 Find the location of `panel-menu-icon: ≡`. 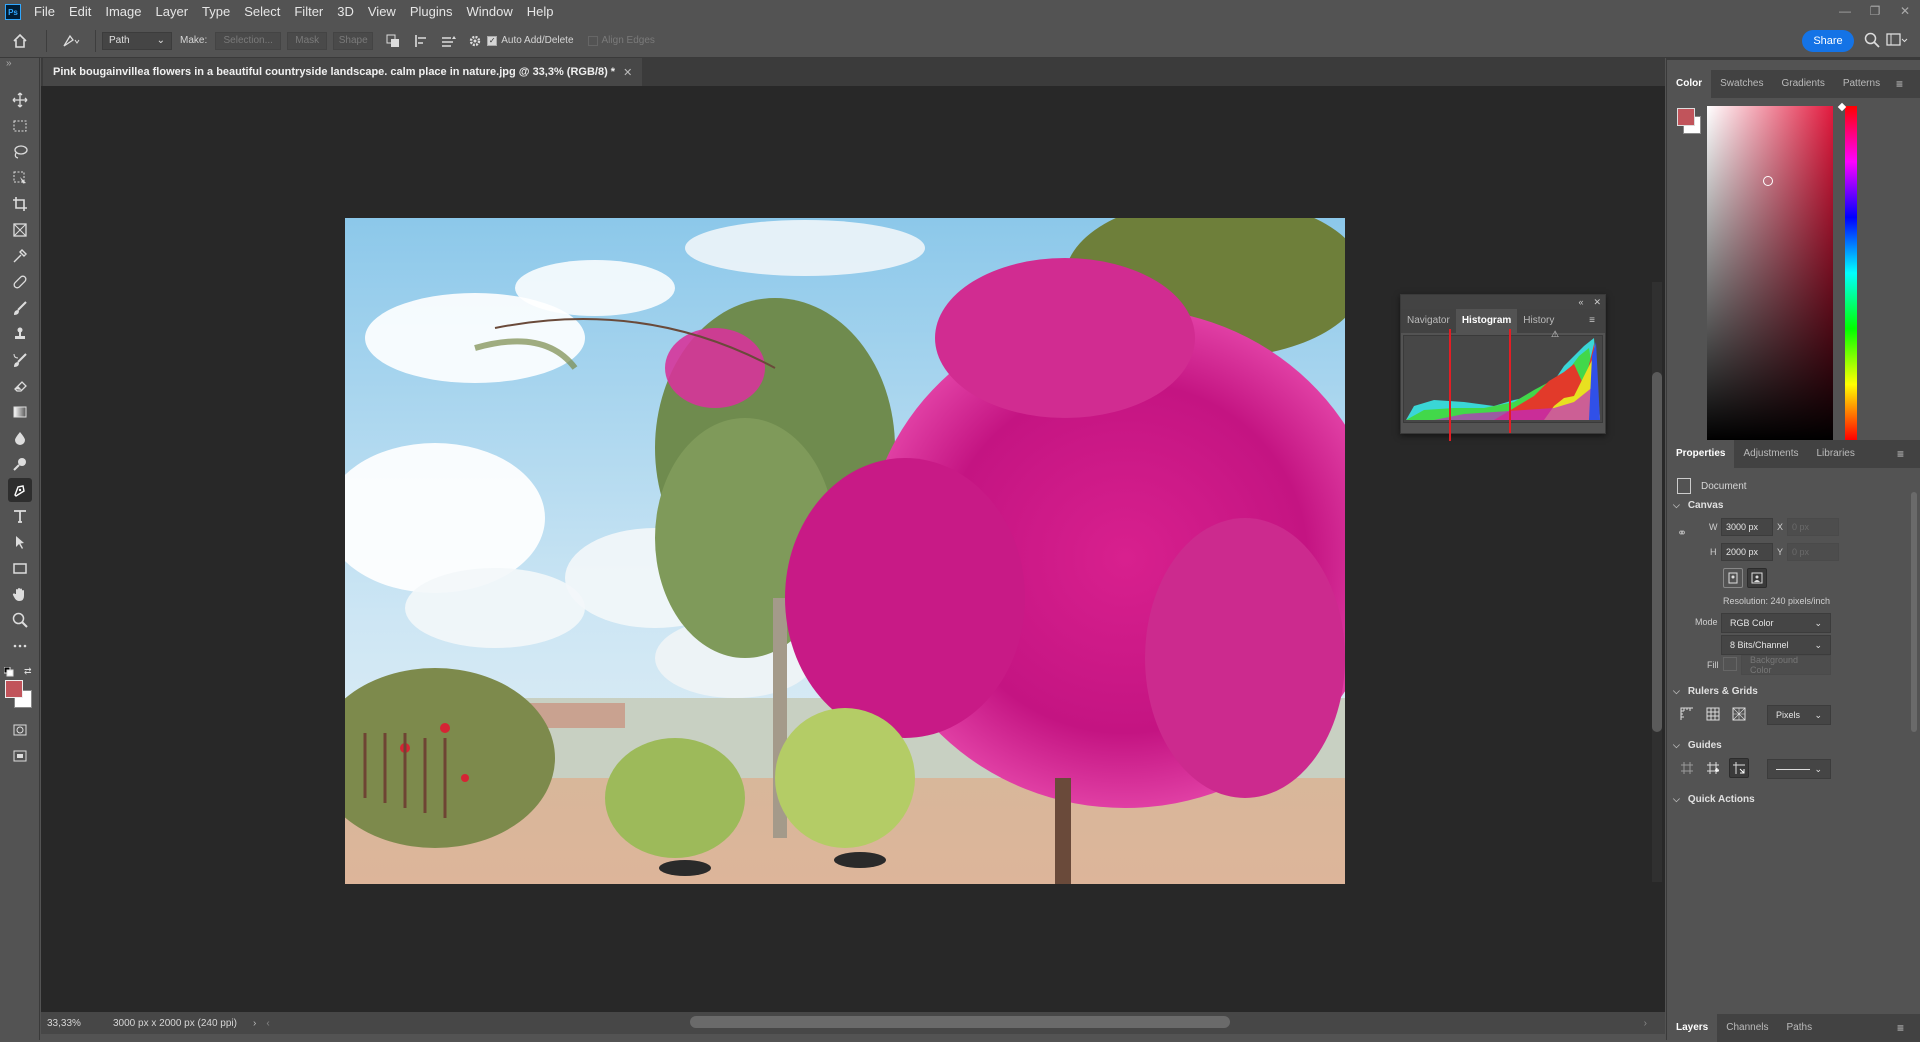

panel-menu-icon: ≡ is located at coordinates (1592, 321).